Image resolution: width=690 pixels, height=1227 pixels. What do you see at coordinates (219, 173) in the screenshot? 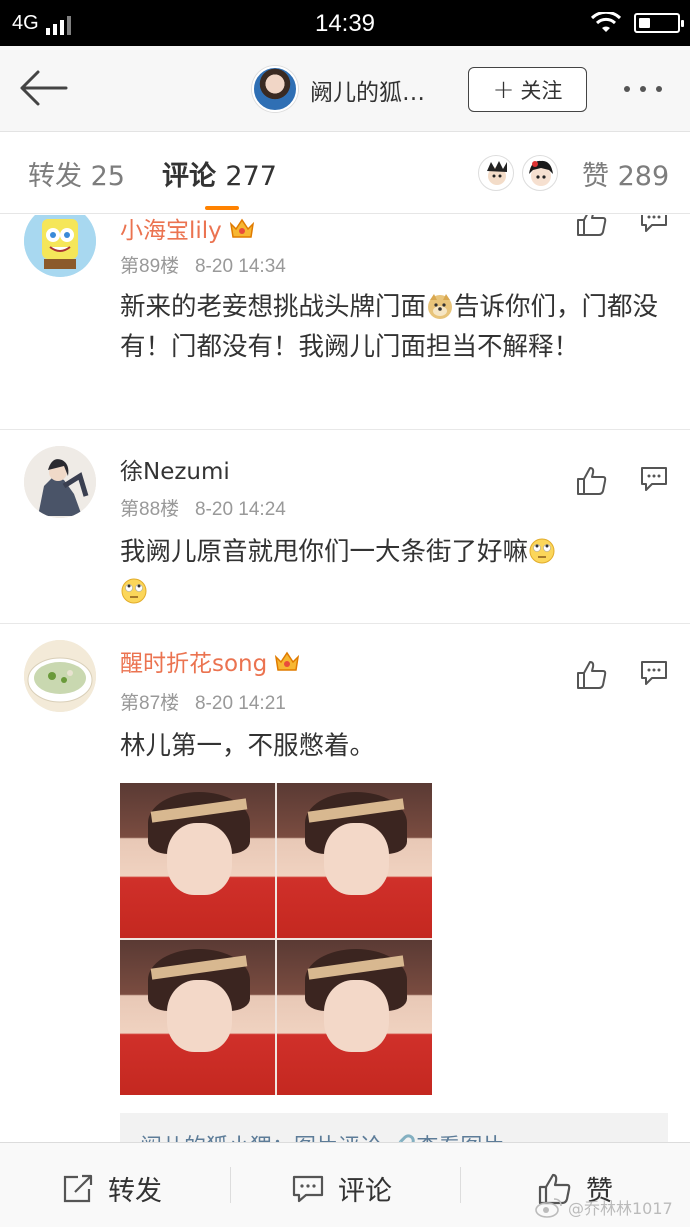
I see `tab-comment: 评论 277` at bounding box center [219, 173].